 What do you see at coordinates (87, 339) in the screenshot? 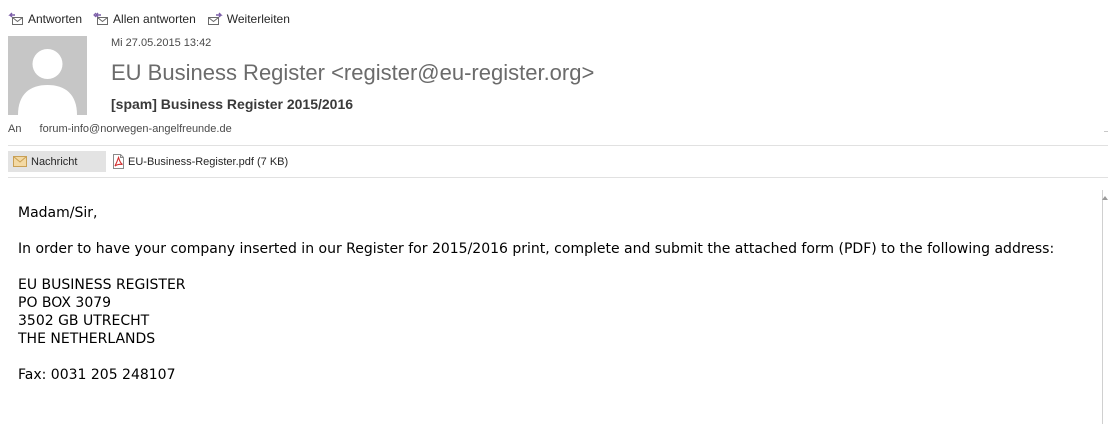
I see `address-line: THE NETHERLANDS` at bounding box center [87, 339].